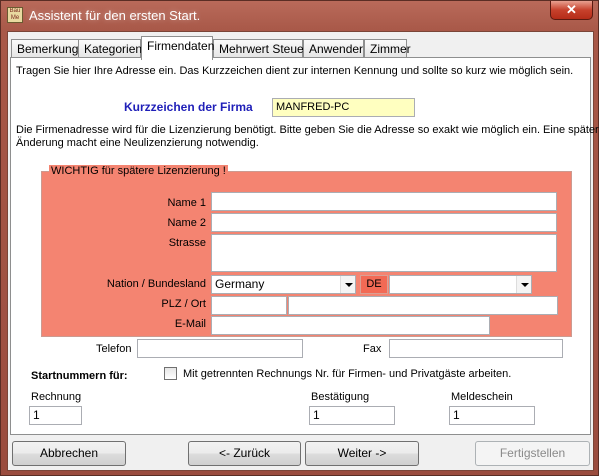 The width and height of the screenshot is (599, 476). What do you see at coordinates (260, 49) in the screenshot?
I see `tab-mehrwert-steuer: Mehrwert Steuer` at bounding box center [260, 49].